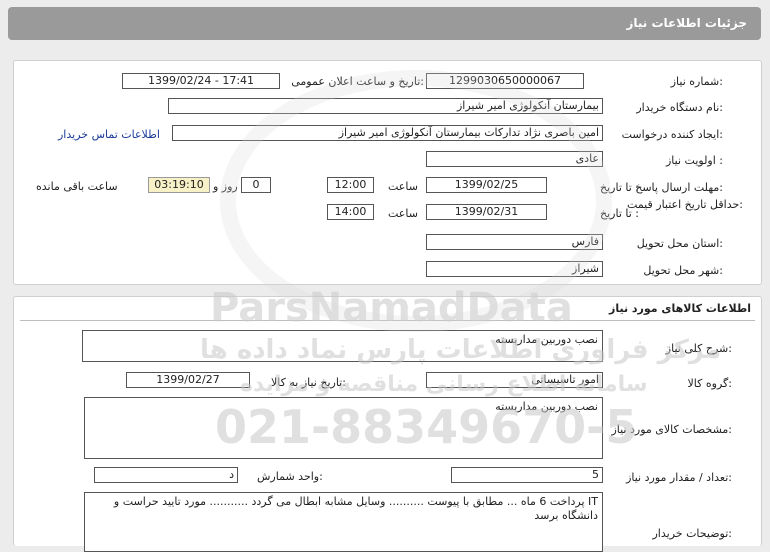 The width and height of the screenshot is (770, 552). I want to click on remaining-time-label: ساعت باقی مانده, so click(77, 186).